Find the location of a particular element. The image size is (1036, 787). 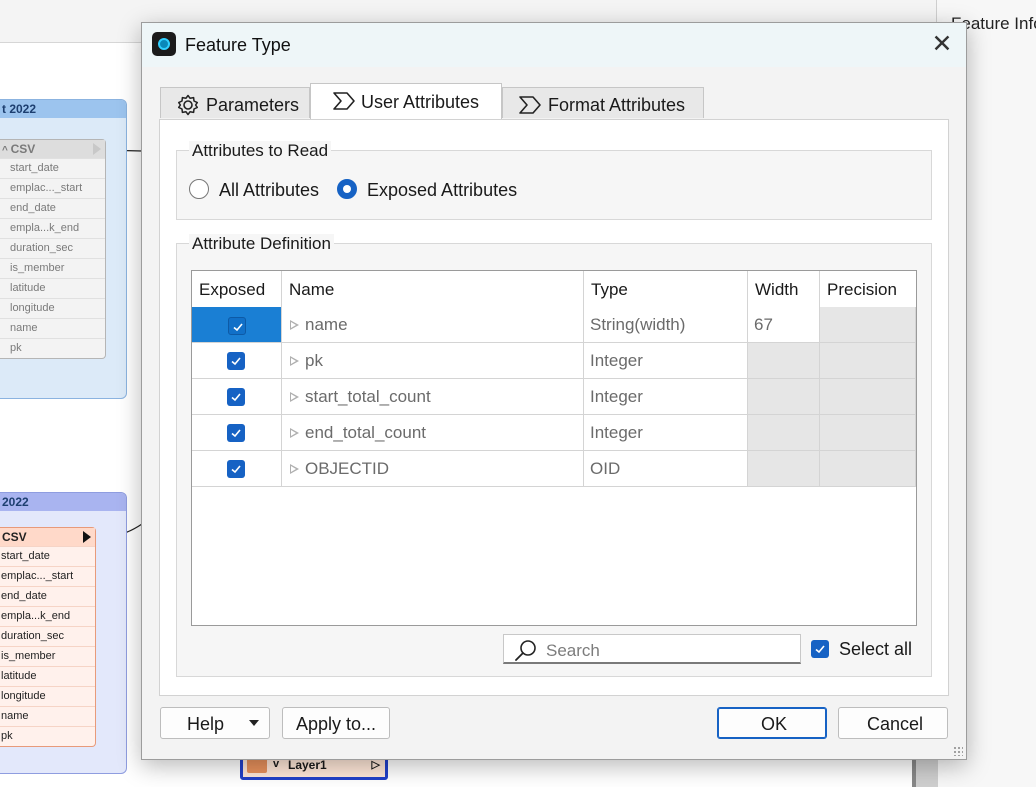

tab-format-attributes: Format Attributes is located at coordinates (603, 102).